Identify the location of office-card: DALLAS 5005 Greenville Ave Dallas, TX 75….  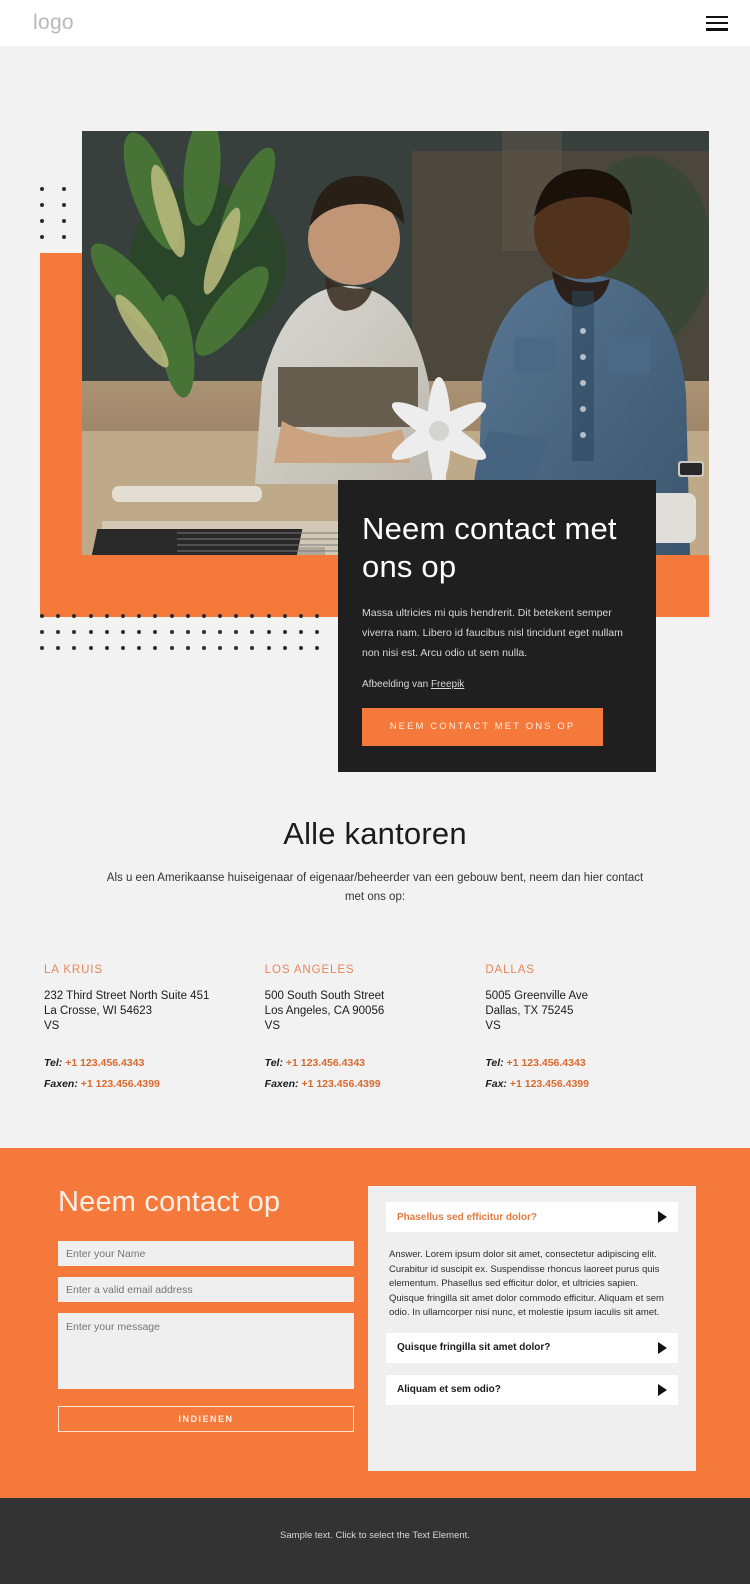
(595, 1029).